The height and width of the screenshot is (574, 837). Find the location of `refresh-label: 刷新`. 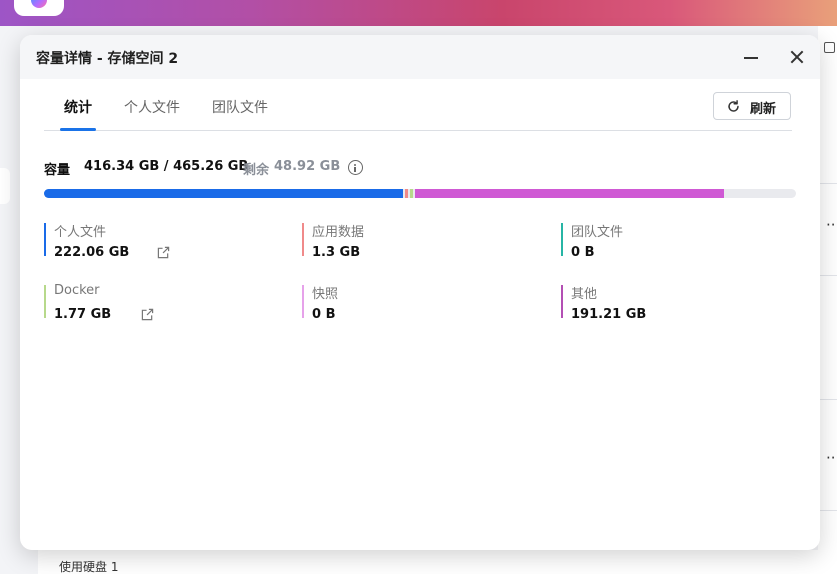

refresh-label: 刷新 is located at coordinates (763, 109).